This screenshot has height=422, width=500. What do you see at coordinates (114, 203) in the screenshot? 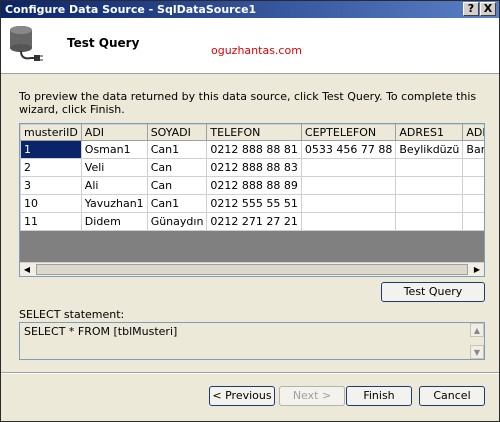
I see `table-cell: Yavuzhan1` at bounding box center [114, 203].